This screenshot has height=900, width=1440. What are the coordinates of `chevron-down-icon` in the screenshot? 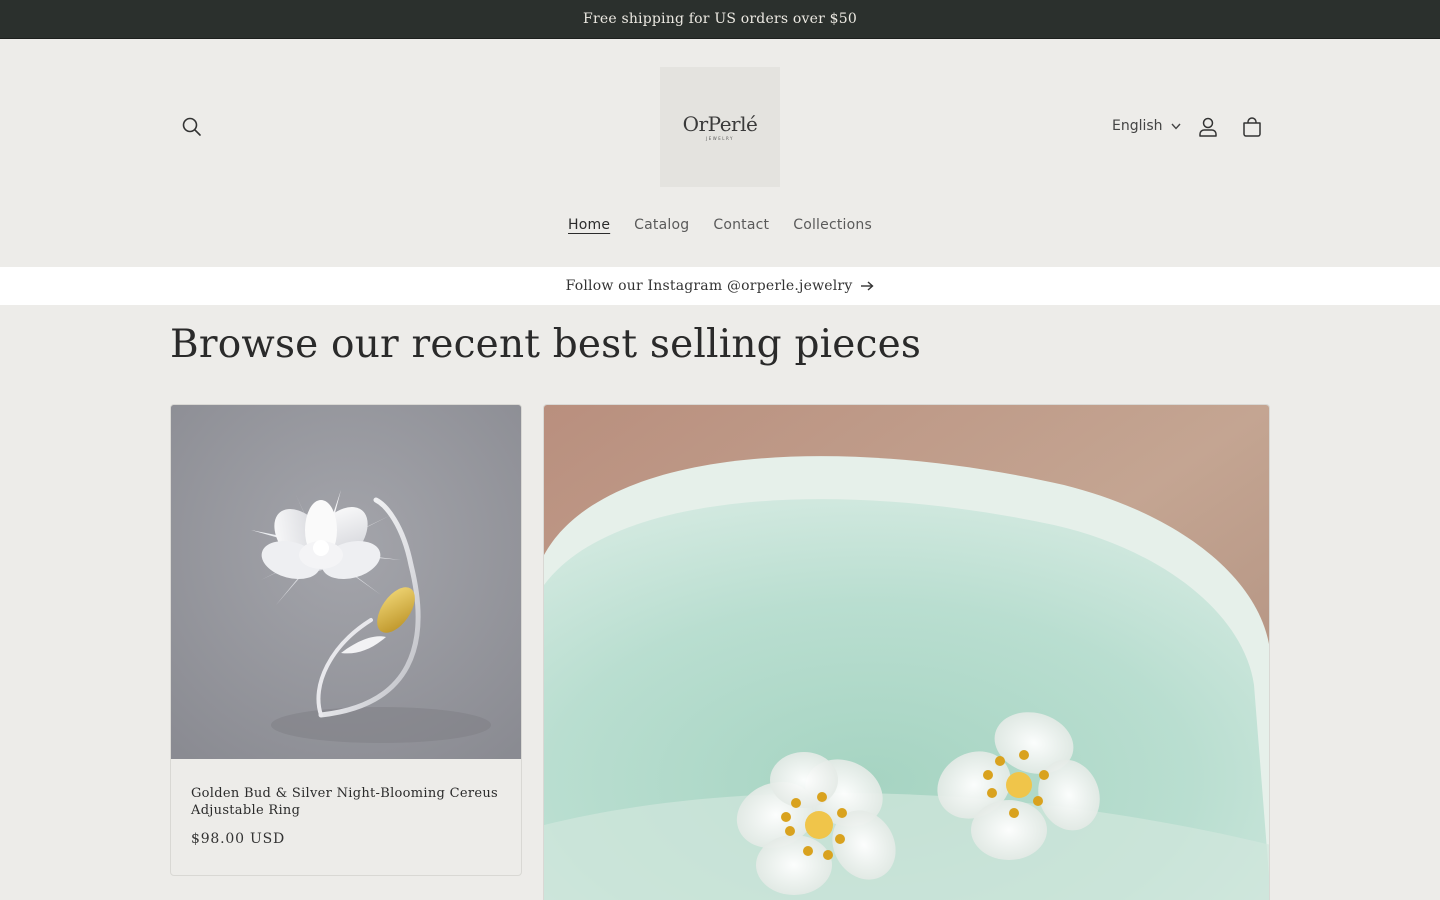 It's located at (1176, 126).